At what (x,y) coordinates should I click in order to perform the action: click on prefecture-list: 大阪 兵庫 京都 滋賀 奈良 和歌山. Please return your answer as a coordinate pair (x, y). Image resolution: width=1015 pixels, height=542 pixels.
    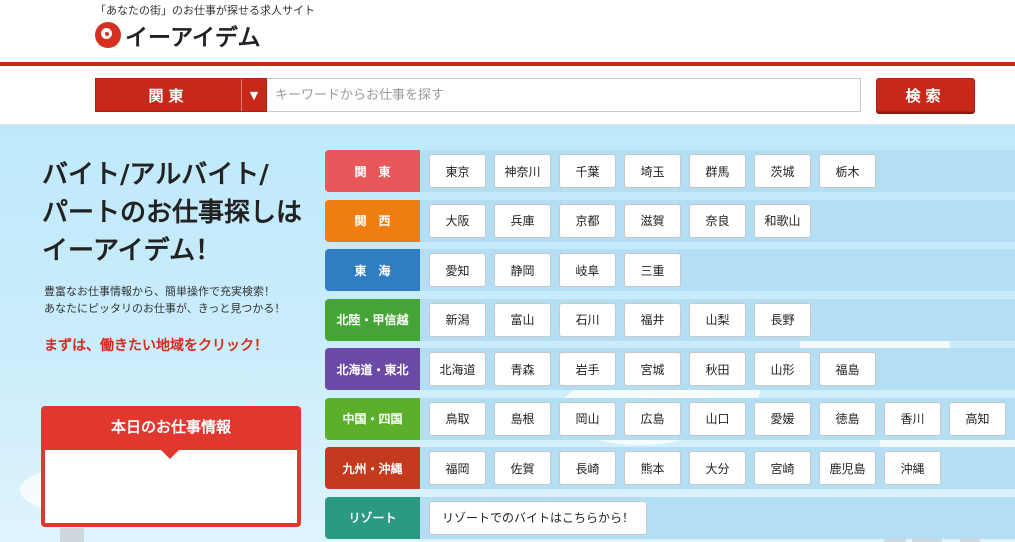
    Looking at the image, I should click on (620, 220).